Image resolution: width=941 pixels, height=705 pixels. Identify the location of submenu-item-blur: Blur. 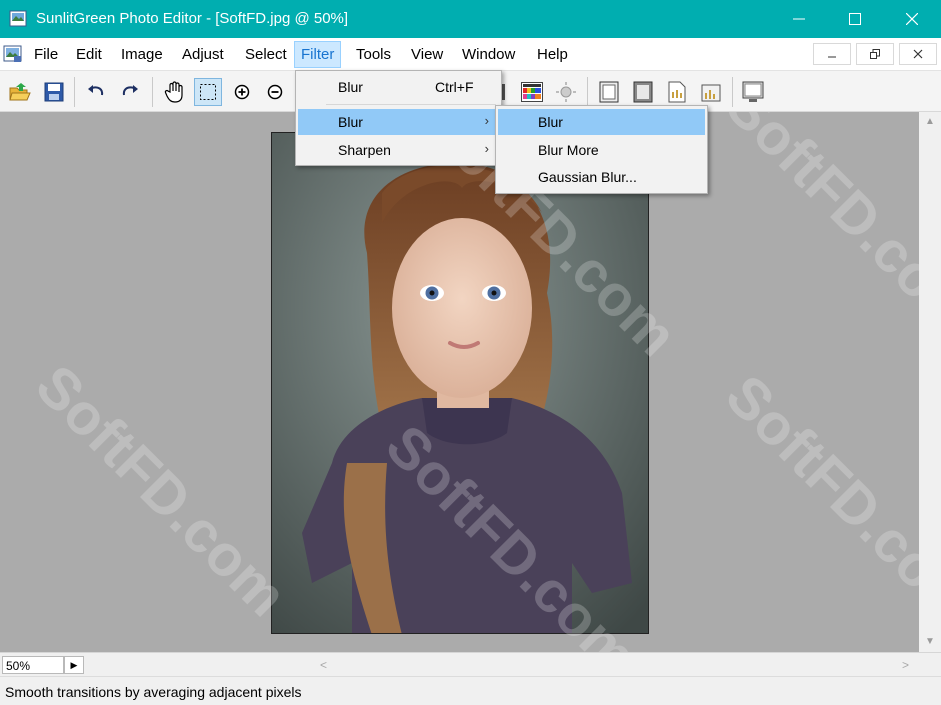
(601, 122).